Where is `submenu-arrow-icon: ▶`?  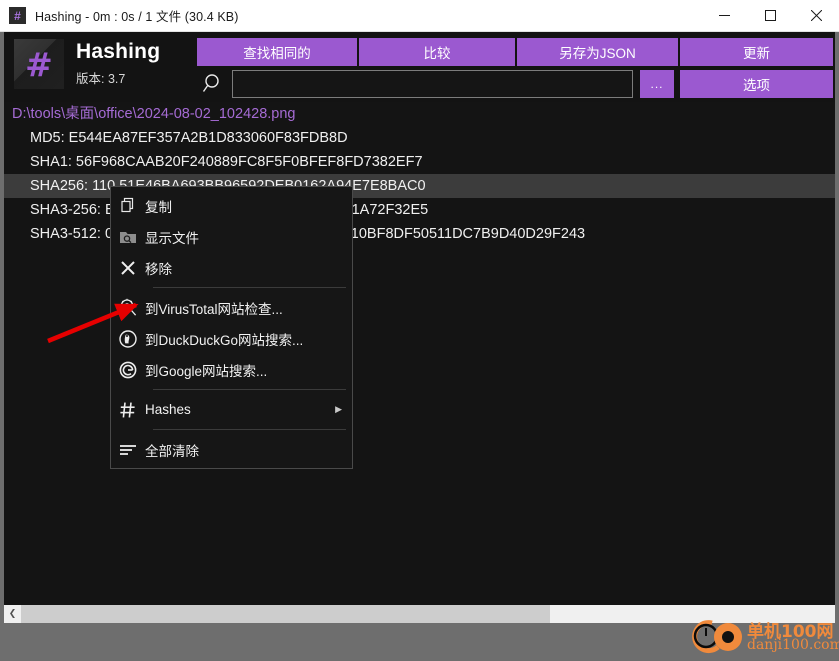 submenu-arrow-icon: ▶ is located at coordinates (338, 409).